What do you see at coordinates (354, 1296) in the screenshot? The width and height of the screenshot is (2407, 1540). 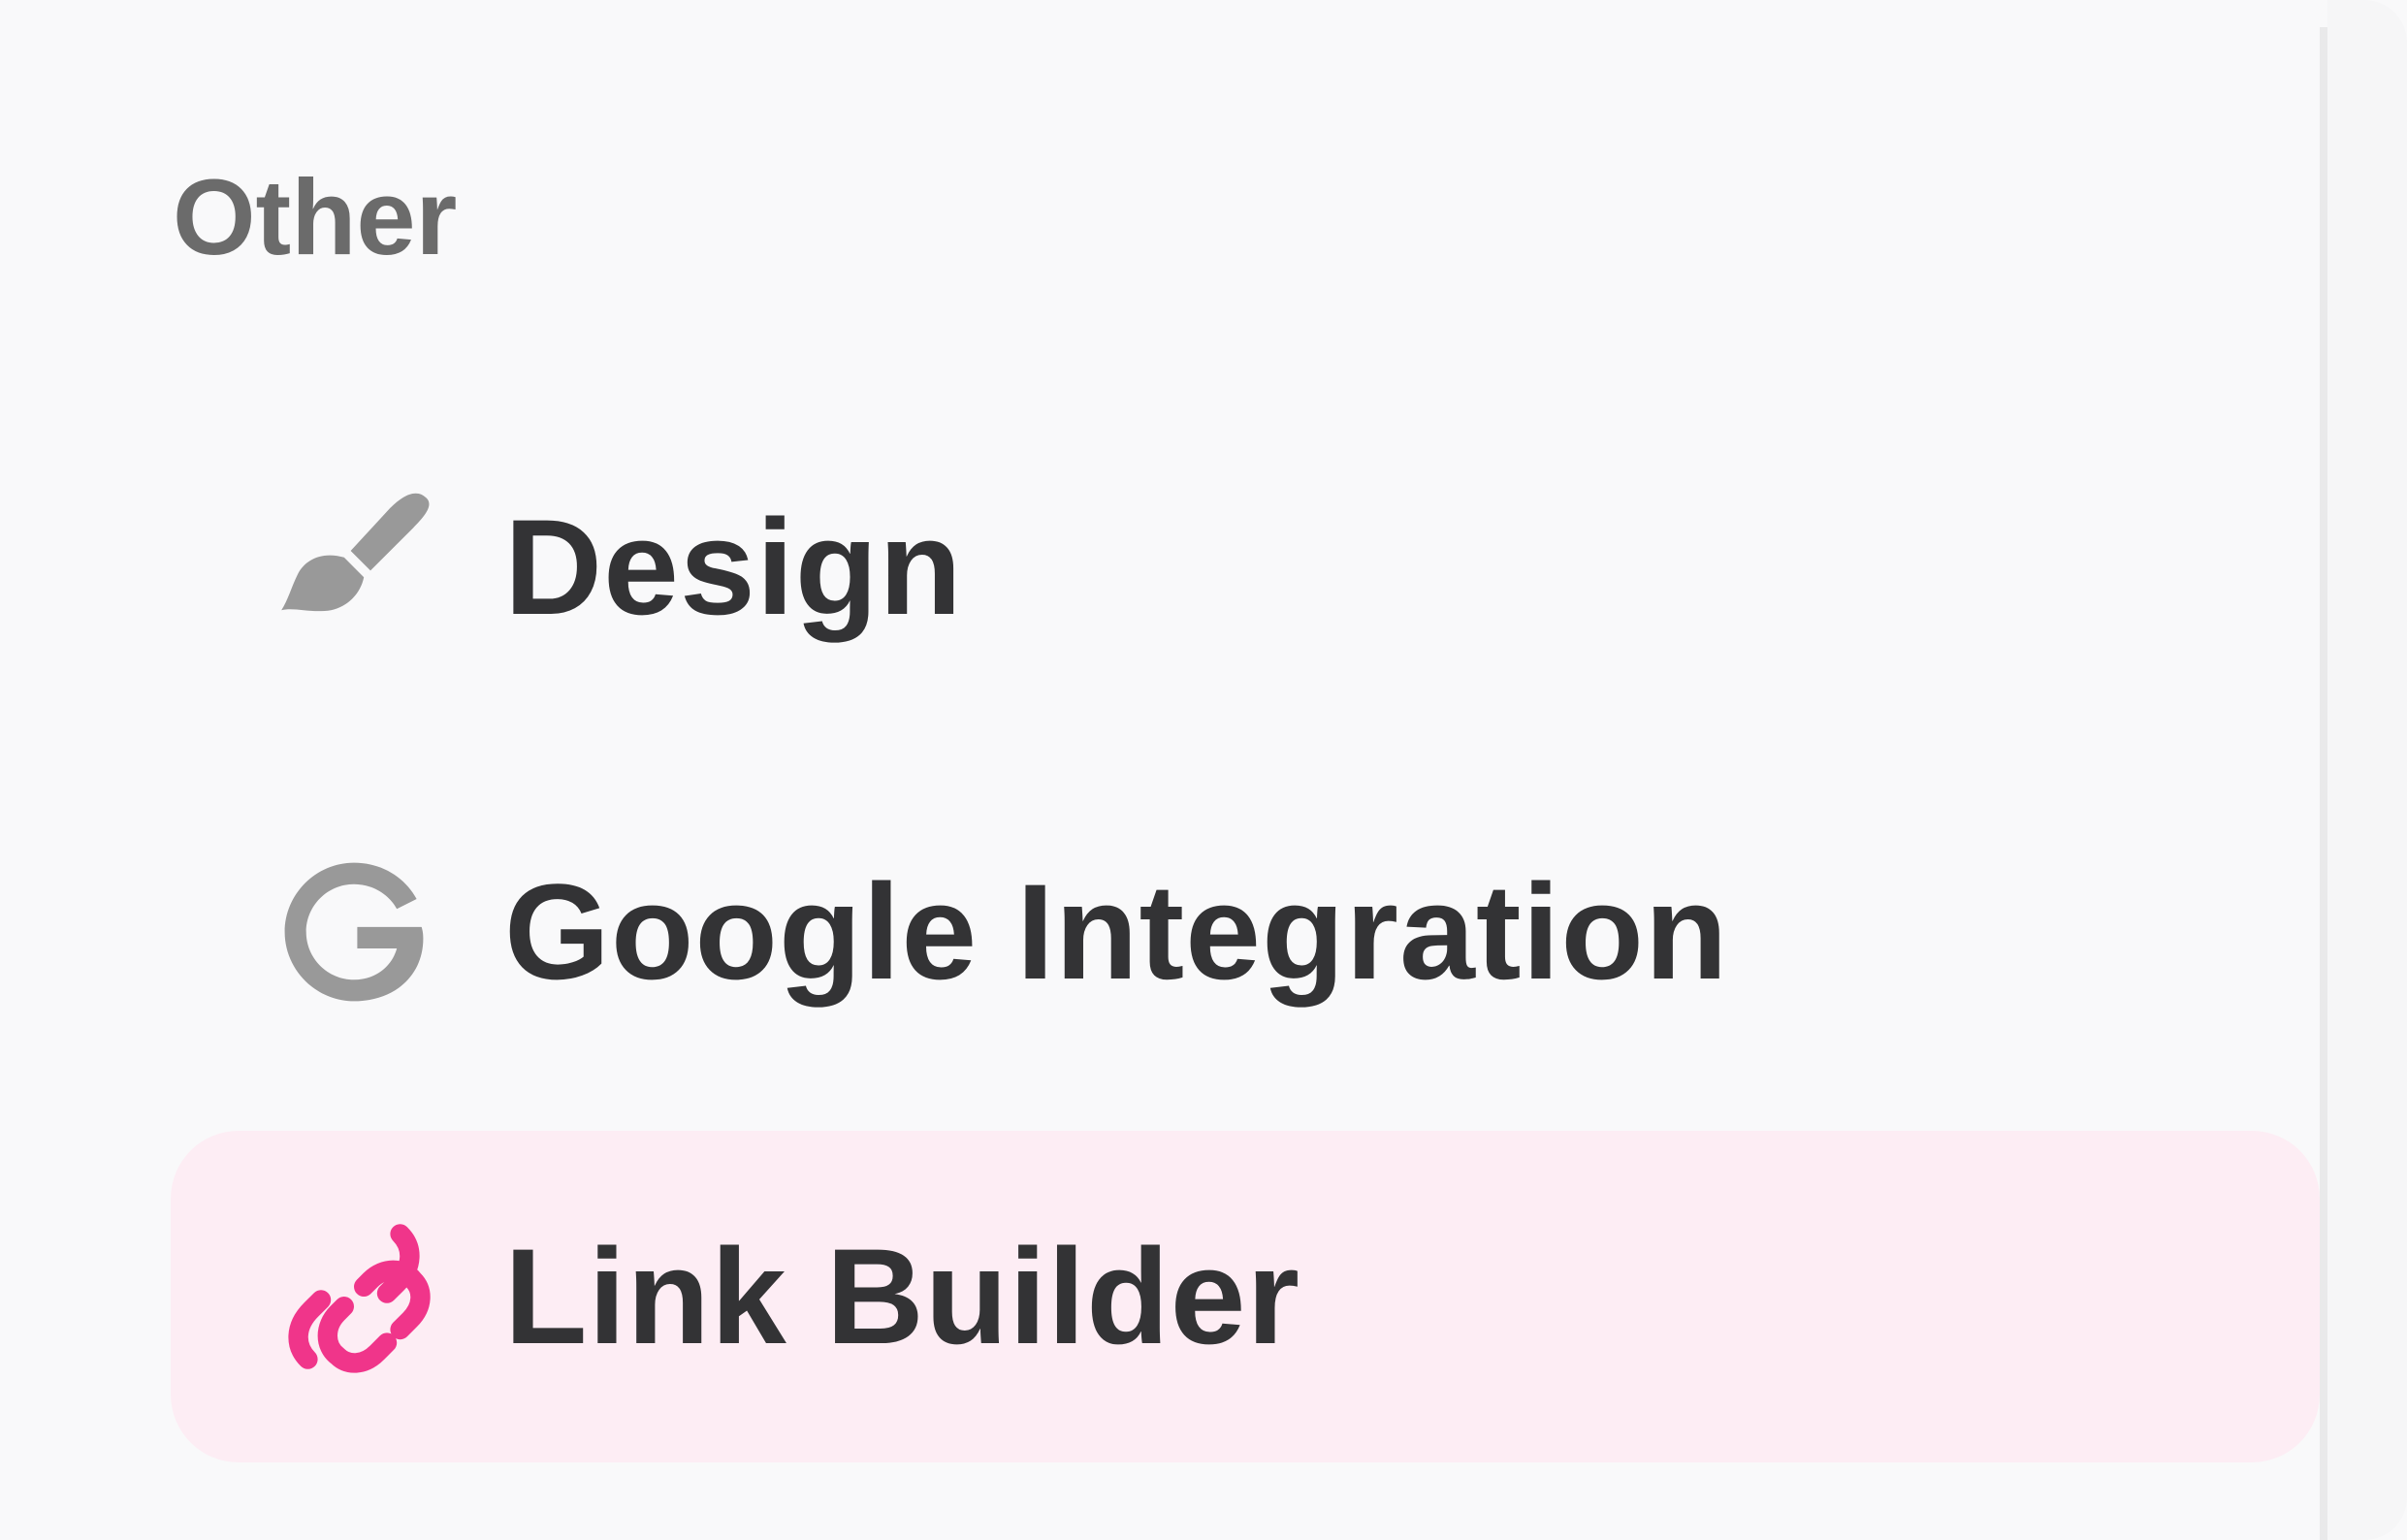 I see `link-icon` at bounding box center [354, 1296].